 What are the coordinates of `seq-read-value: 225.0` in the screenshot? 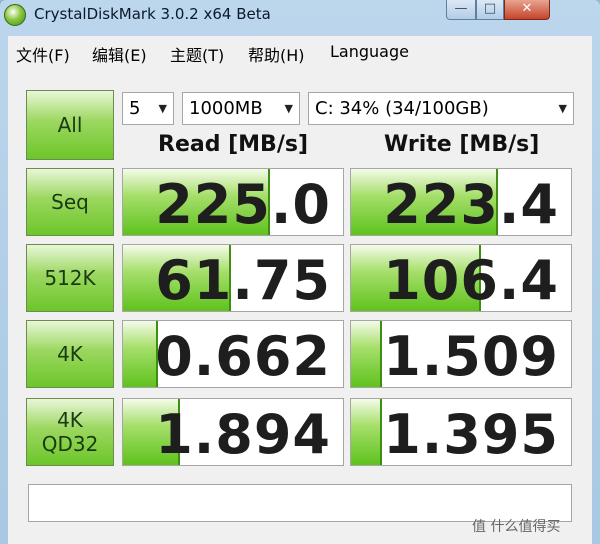 It's located at (243, 204).